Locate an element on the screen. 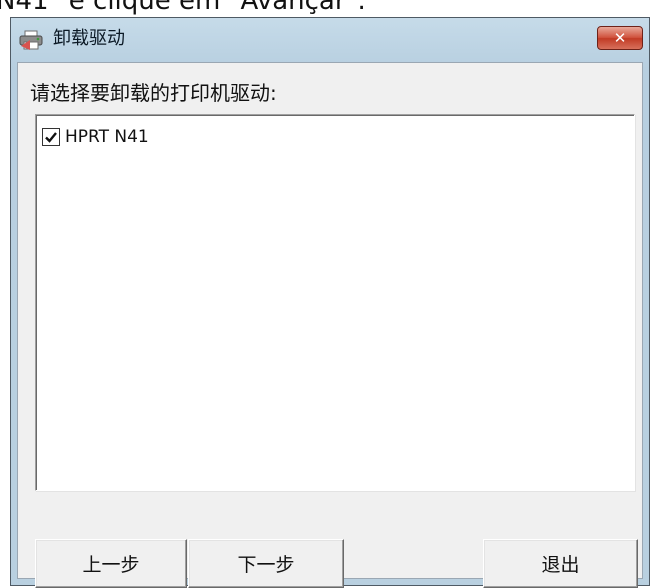  title-bar: 卸载驱动 ✕ is located at coordinates (330, 40).